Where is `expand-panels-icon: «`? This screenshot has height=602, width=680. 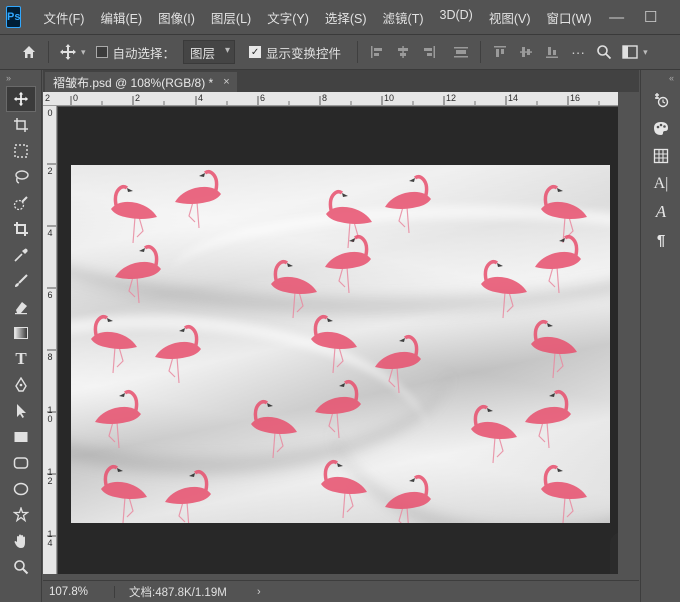 expand-panels-icon: « is located at coordinates (660, 78).